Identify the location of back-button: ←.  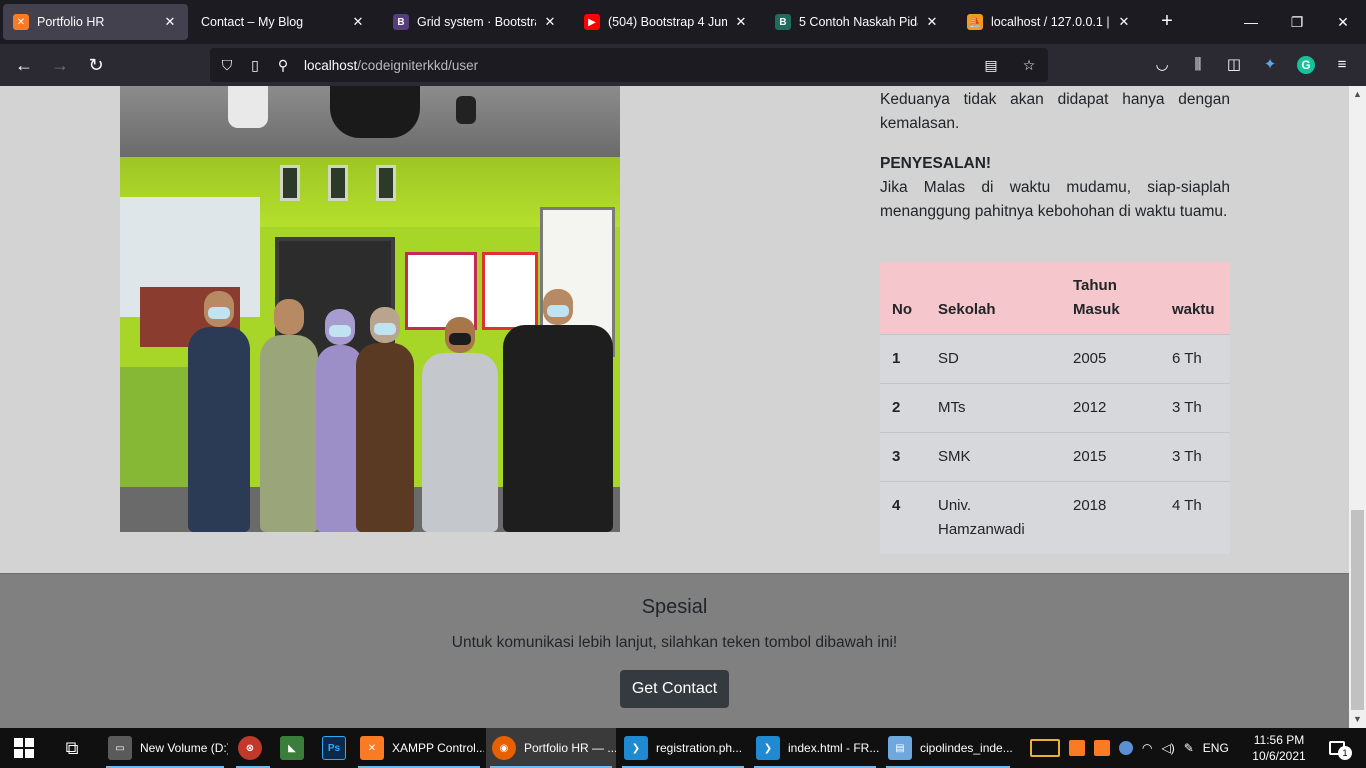
(24, 65).